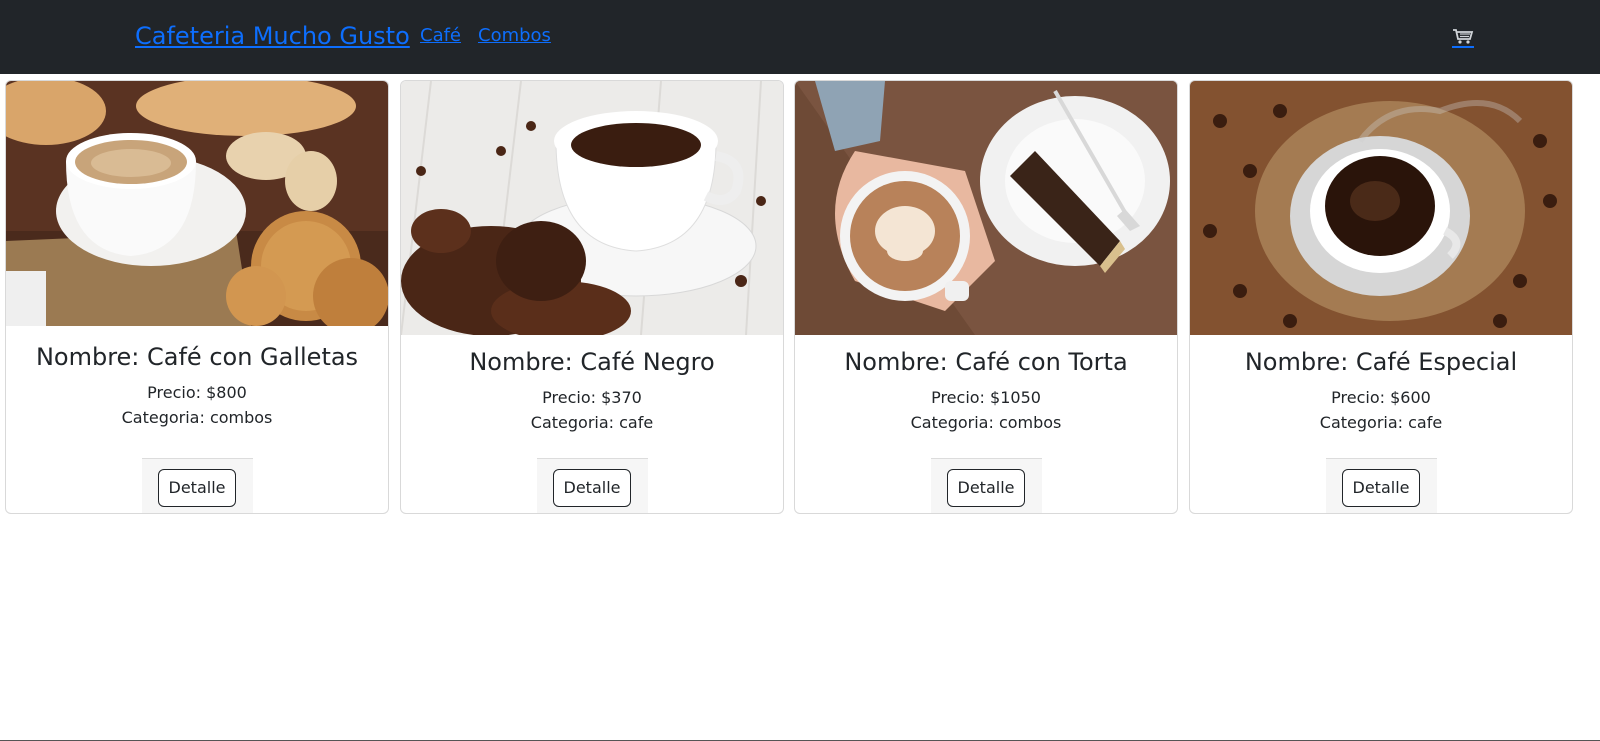 This screenshot has width=1600, height=741. I want to click on product-price: Precio: $600, so click(1381, 397).